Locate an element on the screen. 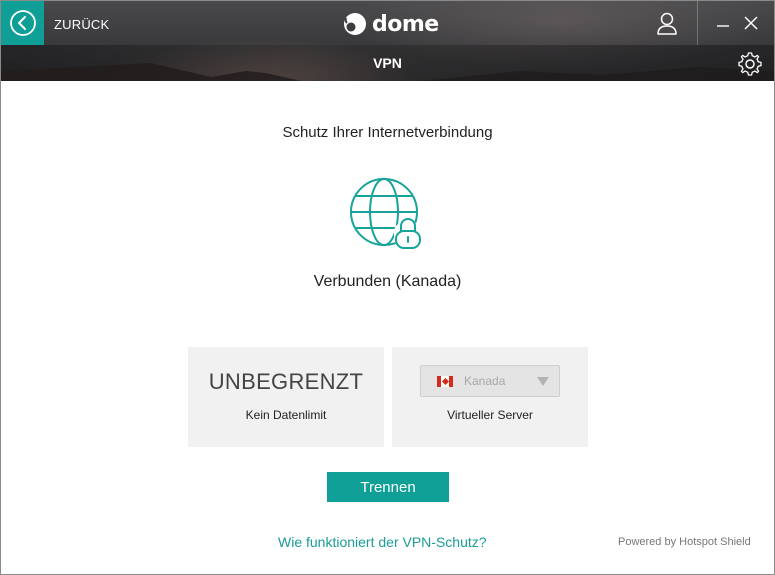 The height and width of the screenshot is (575, 775). close-button is located at coordinates (751, 23).